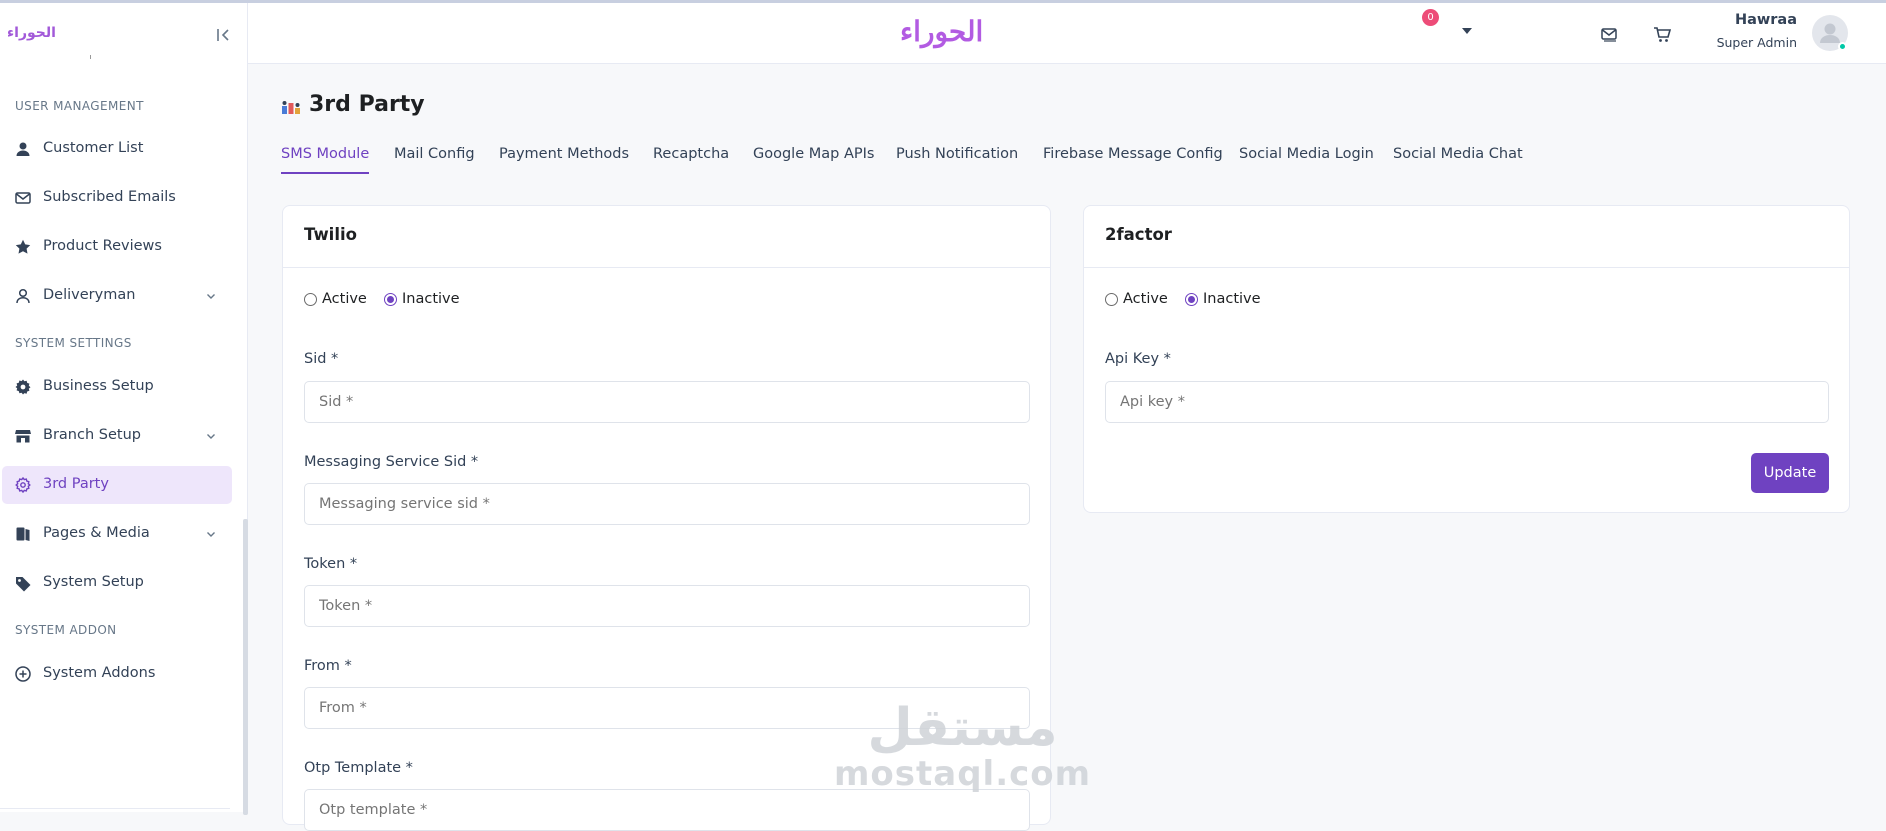 This screenshot has width=1886, height=831. What do you see at coordinates (73, 343) in the screenshot?
I see `section-system-settings: SYSTEM SETTINGS` at bounding box center [73, 343].